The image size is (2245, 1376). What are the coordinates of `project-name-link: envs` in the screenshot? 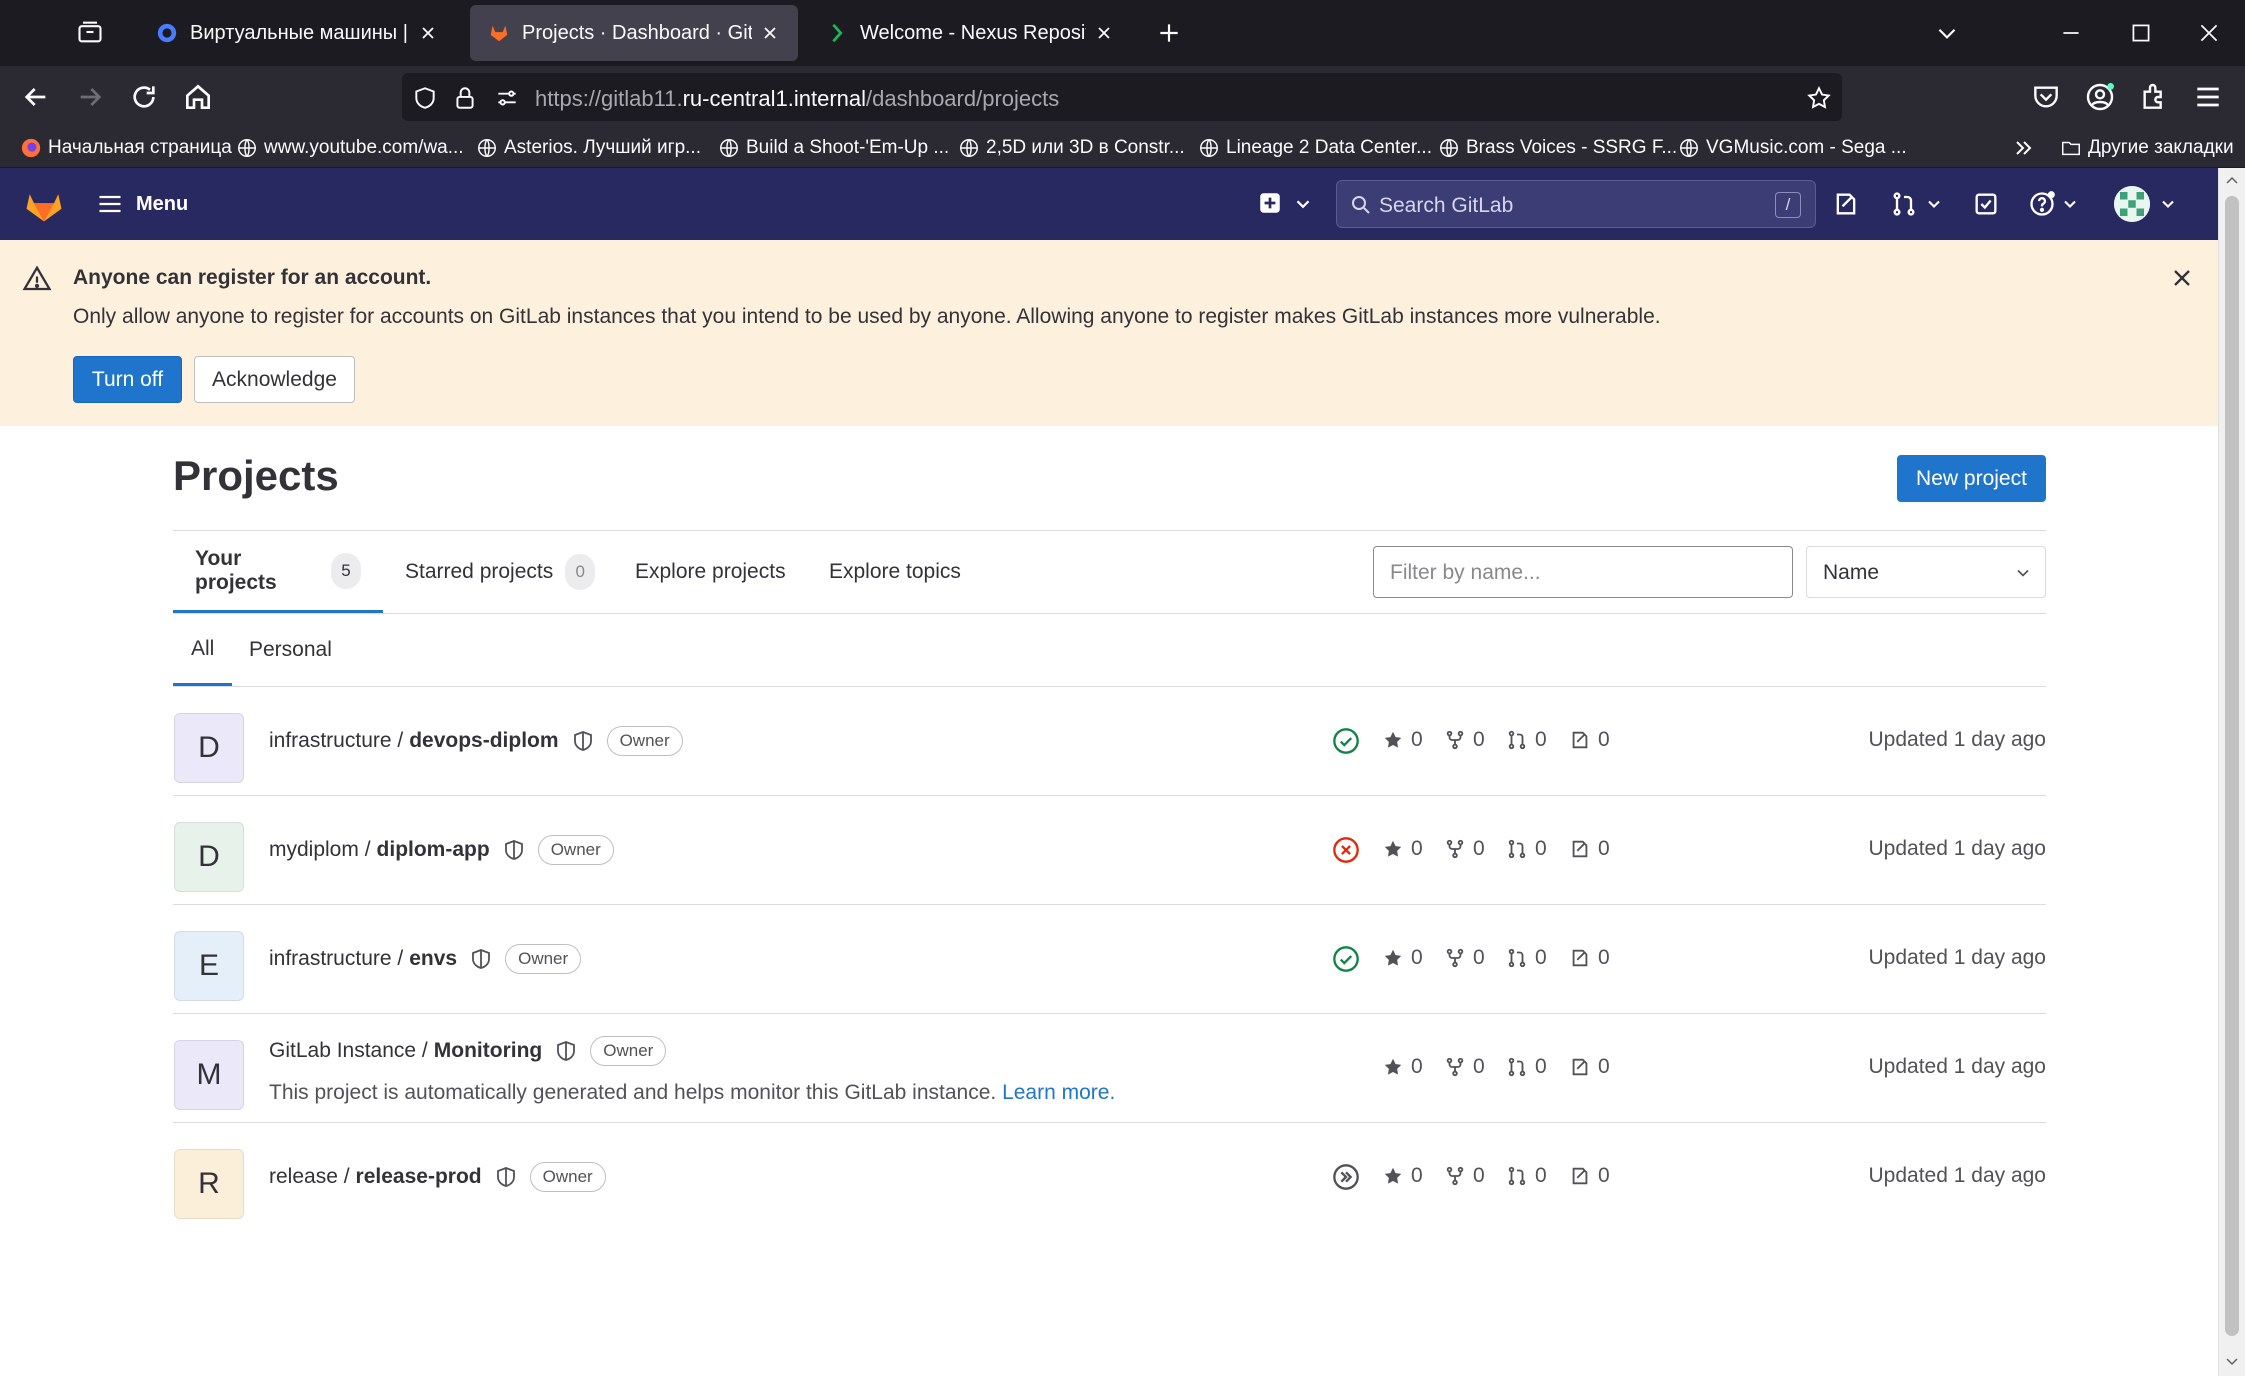 It's located at (433, 959).